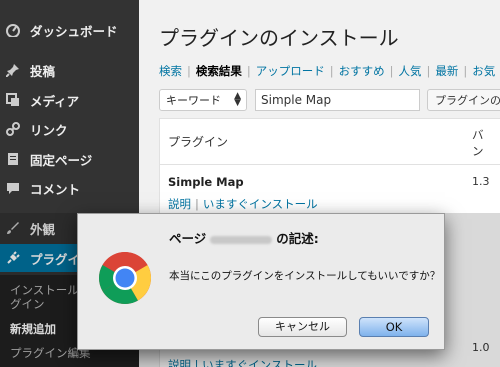  I want to click on search-plugins-button: プラグインの, so click(463, 100).